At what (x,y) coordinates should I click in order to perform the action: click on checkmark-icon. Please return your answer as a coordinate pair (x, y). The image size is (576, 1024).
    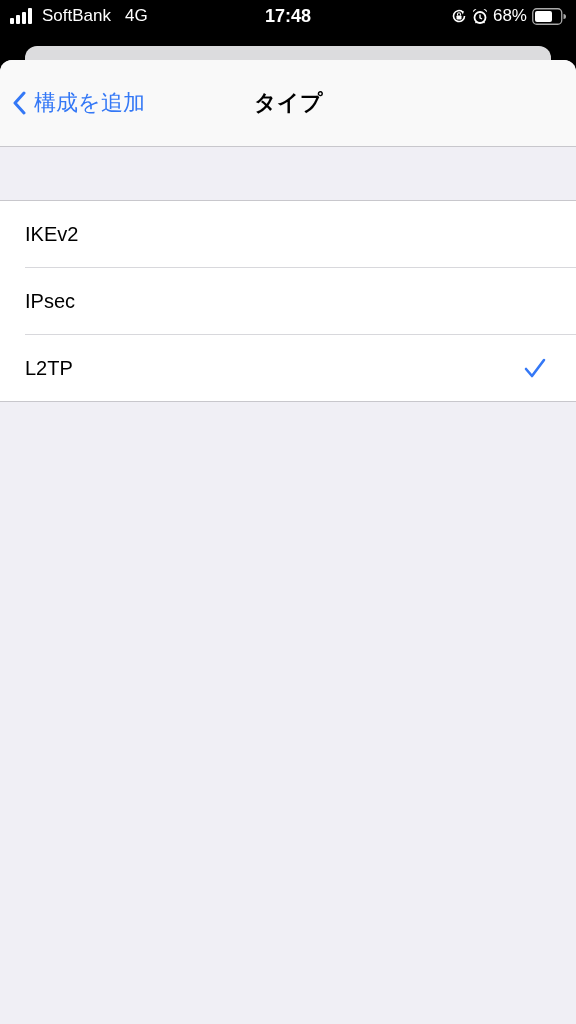
    Looking at the image, I should click on (535, 368).